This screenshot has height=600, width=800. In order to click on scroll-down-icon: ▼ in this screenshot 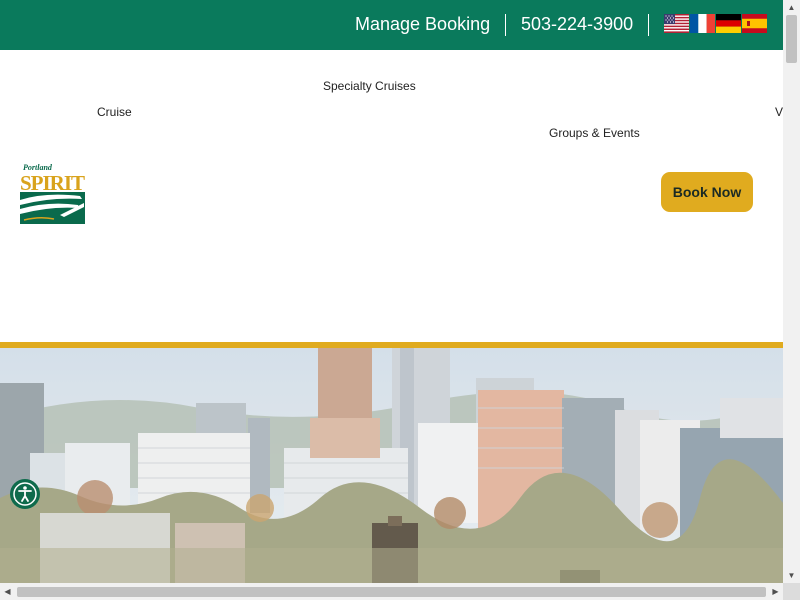, I will do `click(791, 575)`.